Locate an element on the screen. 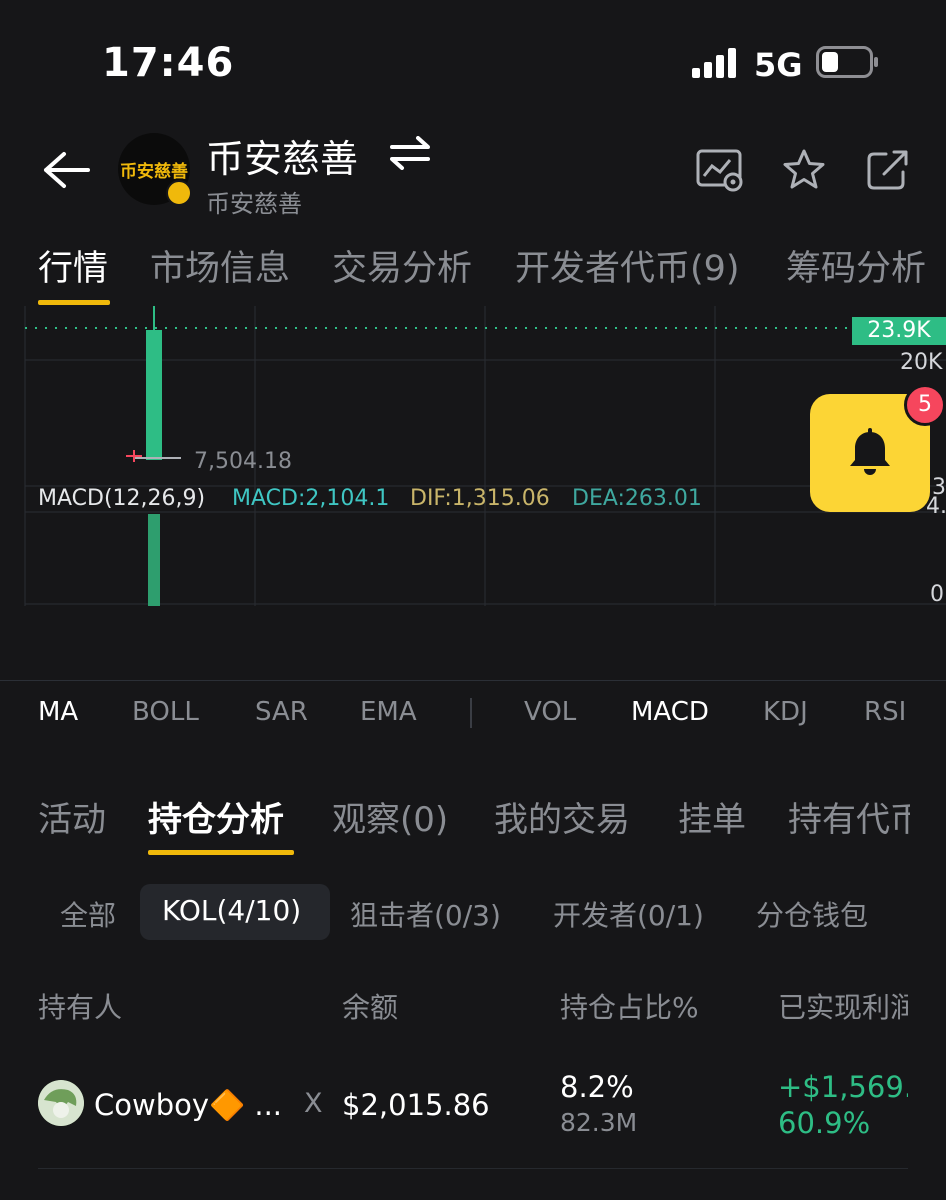 Image resolution: width=946 pixels, height=1200 pixels. col-share: 持仓占比% is located at coordinates (629, 1007).